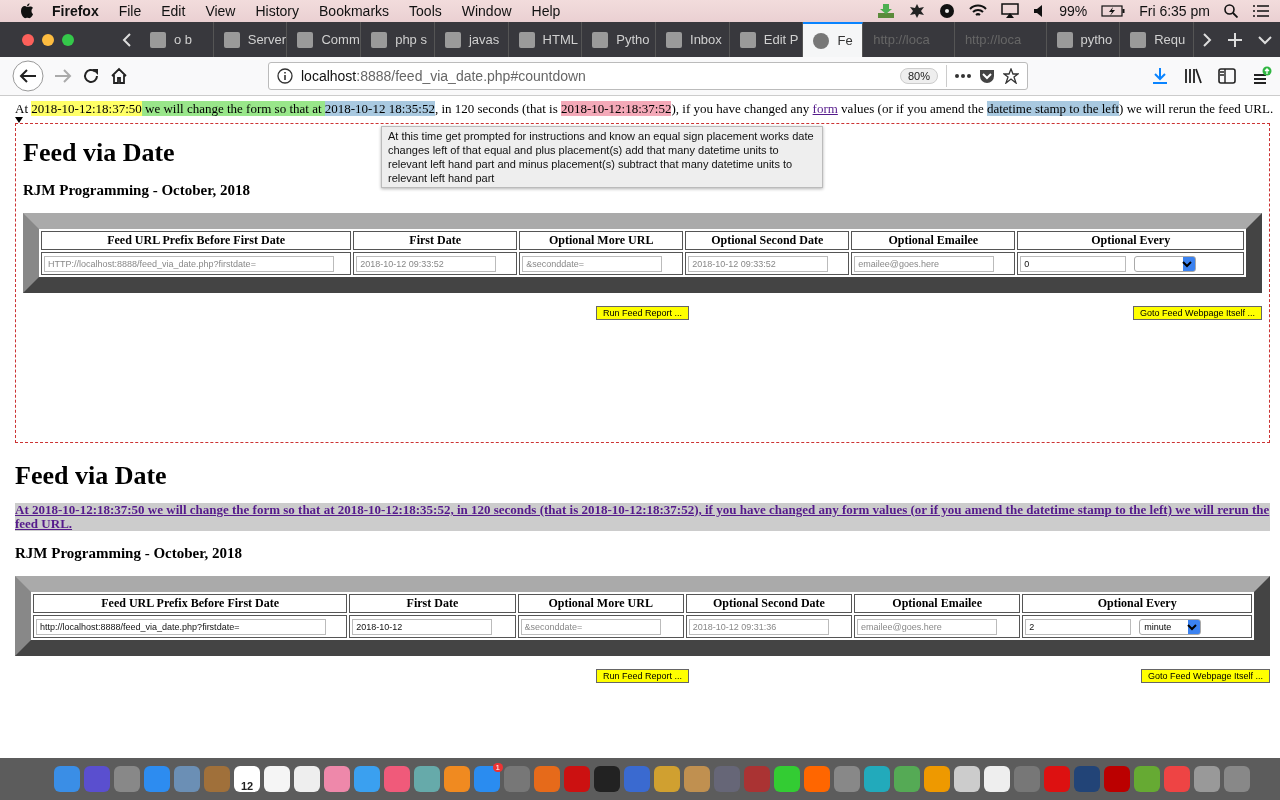 The image size is (1280, 800). Describe the element at coordinates (1174, 11) in the screenshot. I see `menubar-clock: Fri 6:35 pm` at that location.